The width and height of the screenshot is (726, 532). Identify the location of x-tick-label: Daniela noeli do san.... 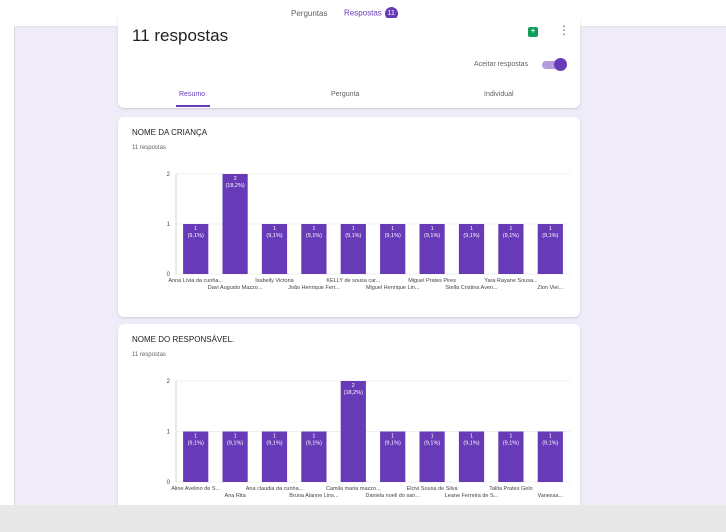
(392, 496).